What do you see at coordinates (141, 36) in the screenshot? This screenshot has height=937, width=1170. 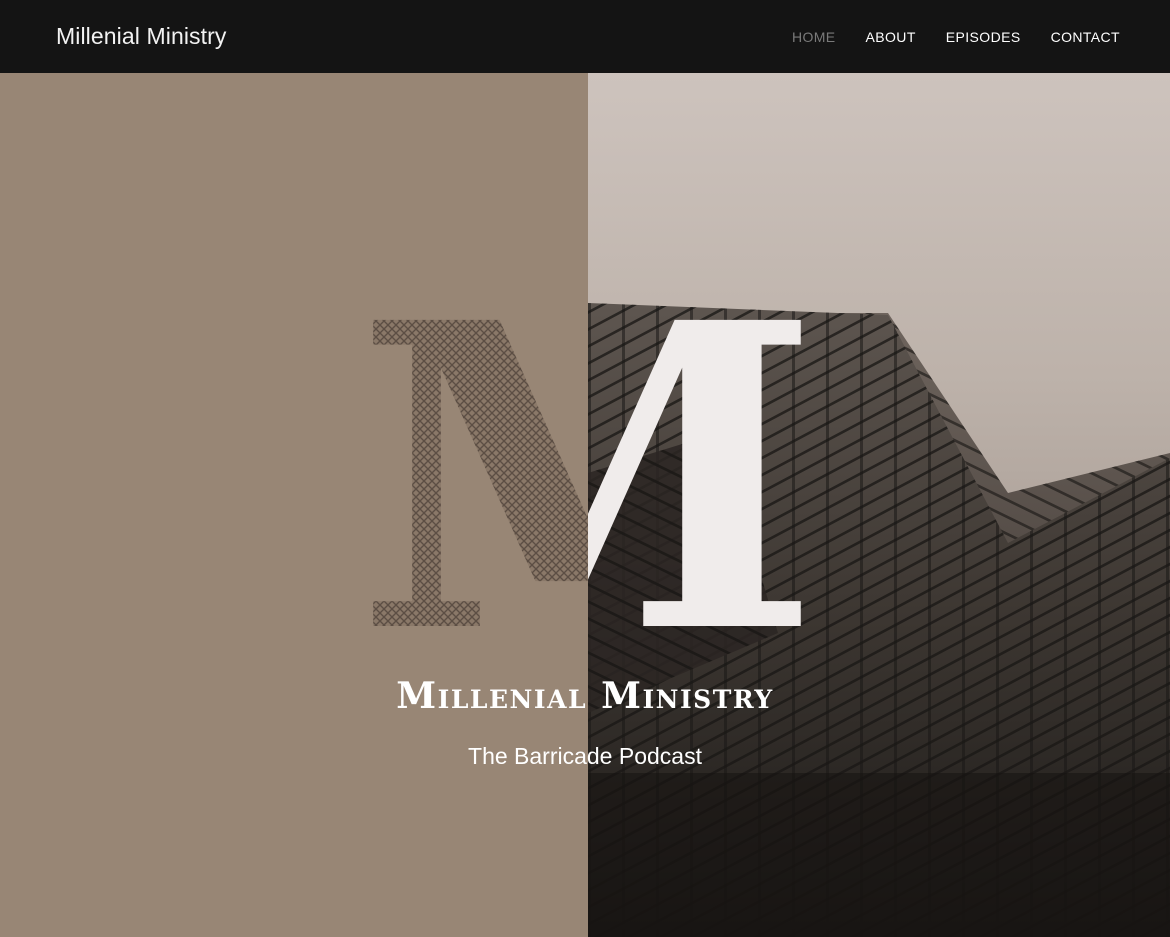 I see `brand-logo-text: Millenial Ministry` at bounding box center [141, 36].